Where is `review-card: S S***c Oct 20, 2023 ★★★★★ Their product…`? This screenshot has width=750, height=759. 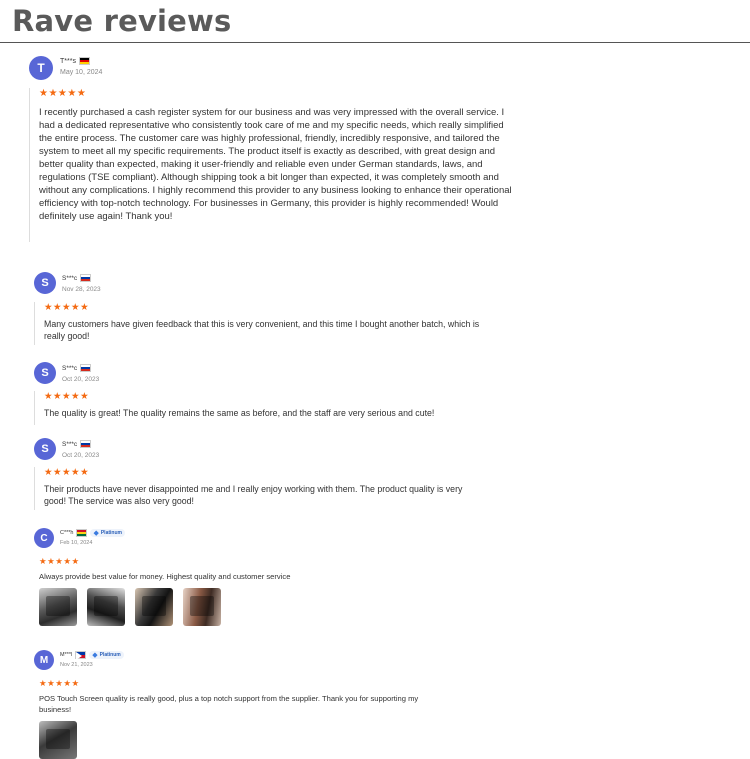 review-card: S S***c Oct 20, 2023 ★★★★★ Their product… is located at coordinates (259, 474).